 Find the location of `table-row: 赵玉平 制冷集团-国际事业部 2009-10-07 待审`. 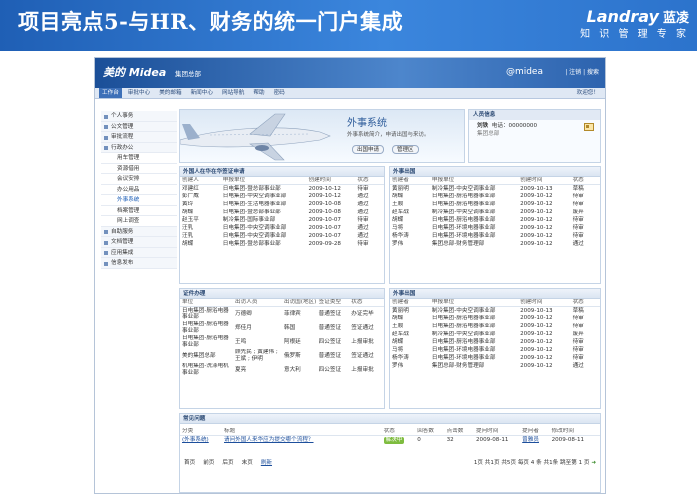

table-row: 赵玉平 制冷集团-国际事业部 2009-10-07 待审 is located at coordinates (282, 220).